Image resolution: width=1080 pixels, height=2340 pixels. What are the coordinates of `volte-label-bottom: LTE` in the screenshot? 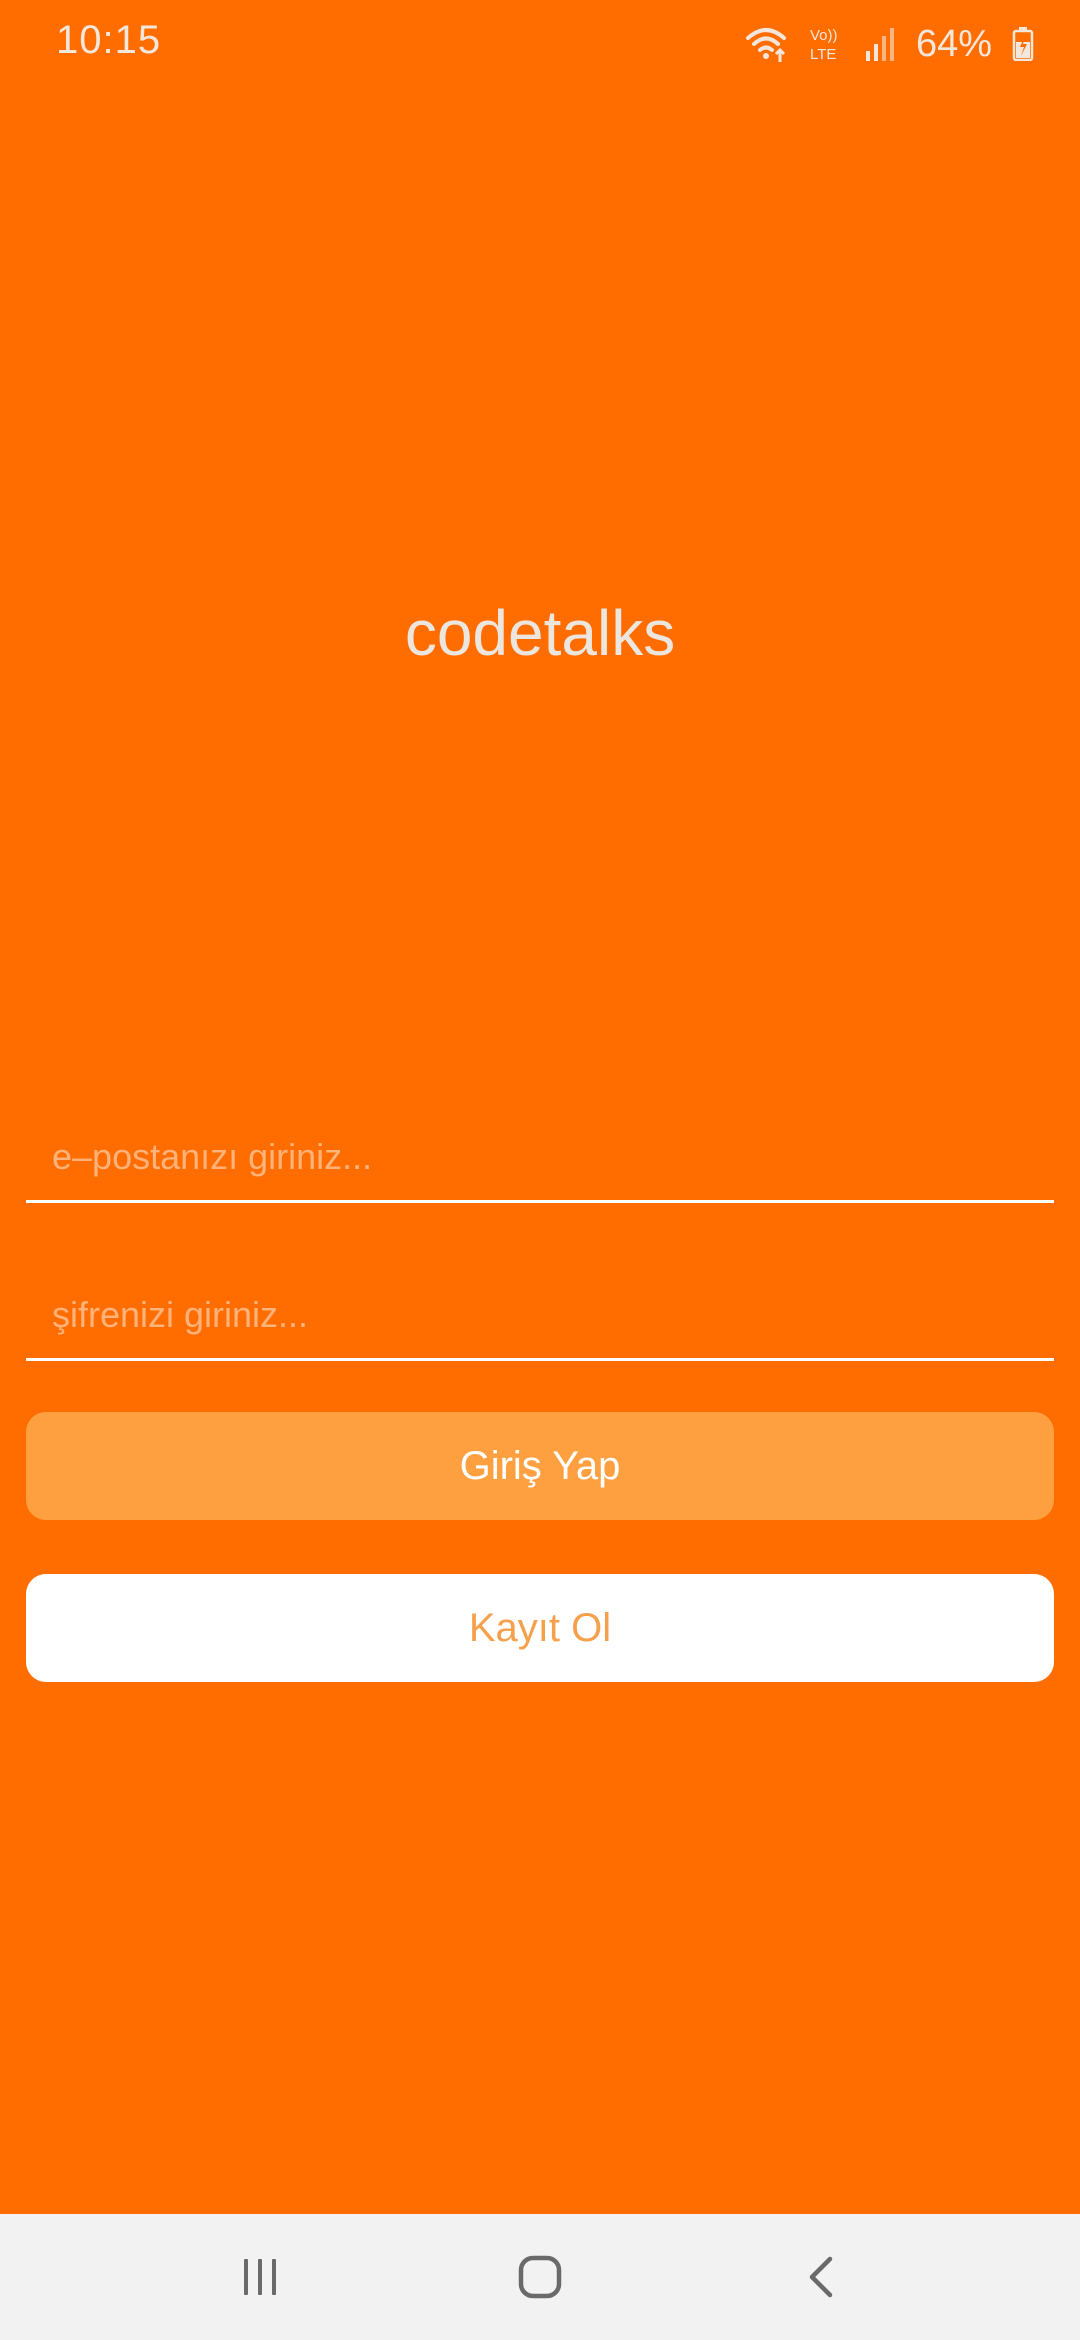 It's located at (823, 54).